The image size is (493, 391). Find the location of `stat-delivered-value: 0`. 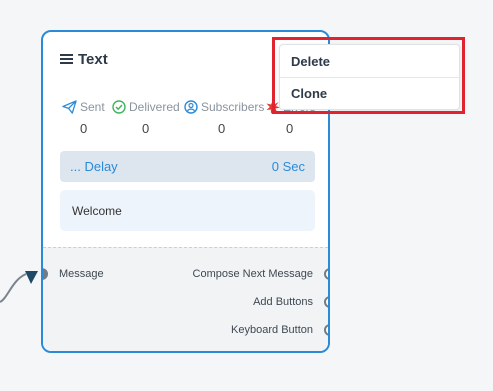

stat-delivered-value: 0 is located at coordinates (146, 128).